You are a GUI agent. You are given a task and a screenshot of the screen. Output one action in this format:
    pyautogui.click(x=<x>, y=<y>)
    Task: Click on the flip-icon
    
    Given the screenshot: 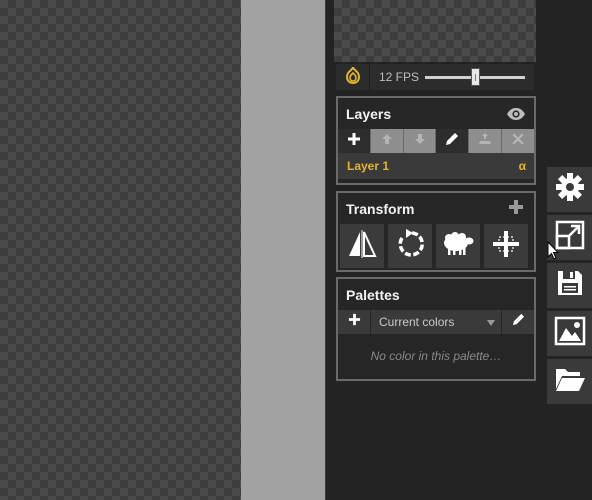 What is the action you would take?
    pyautogui.click(x=362, y=246)
    